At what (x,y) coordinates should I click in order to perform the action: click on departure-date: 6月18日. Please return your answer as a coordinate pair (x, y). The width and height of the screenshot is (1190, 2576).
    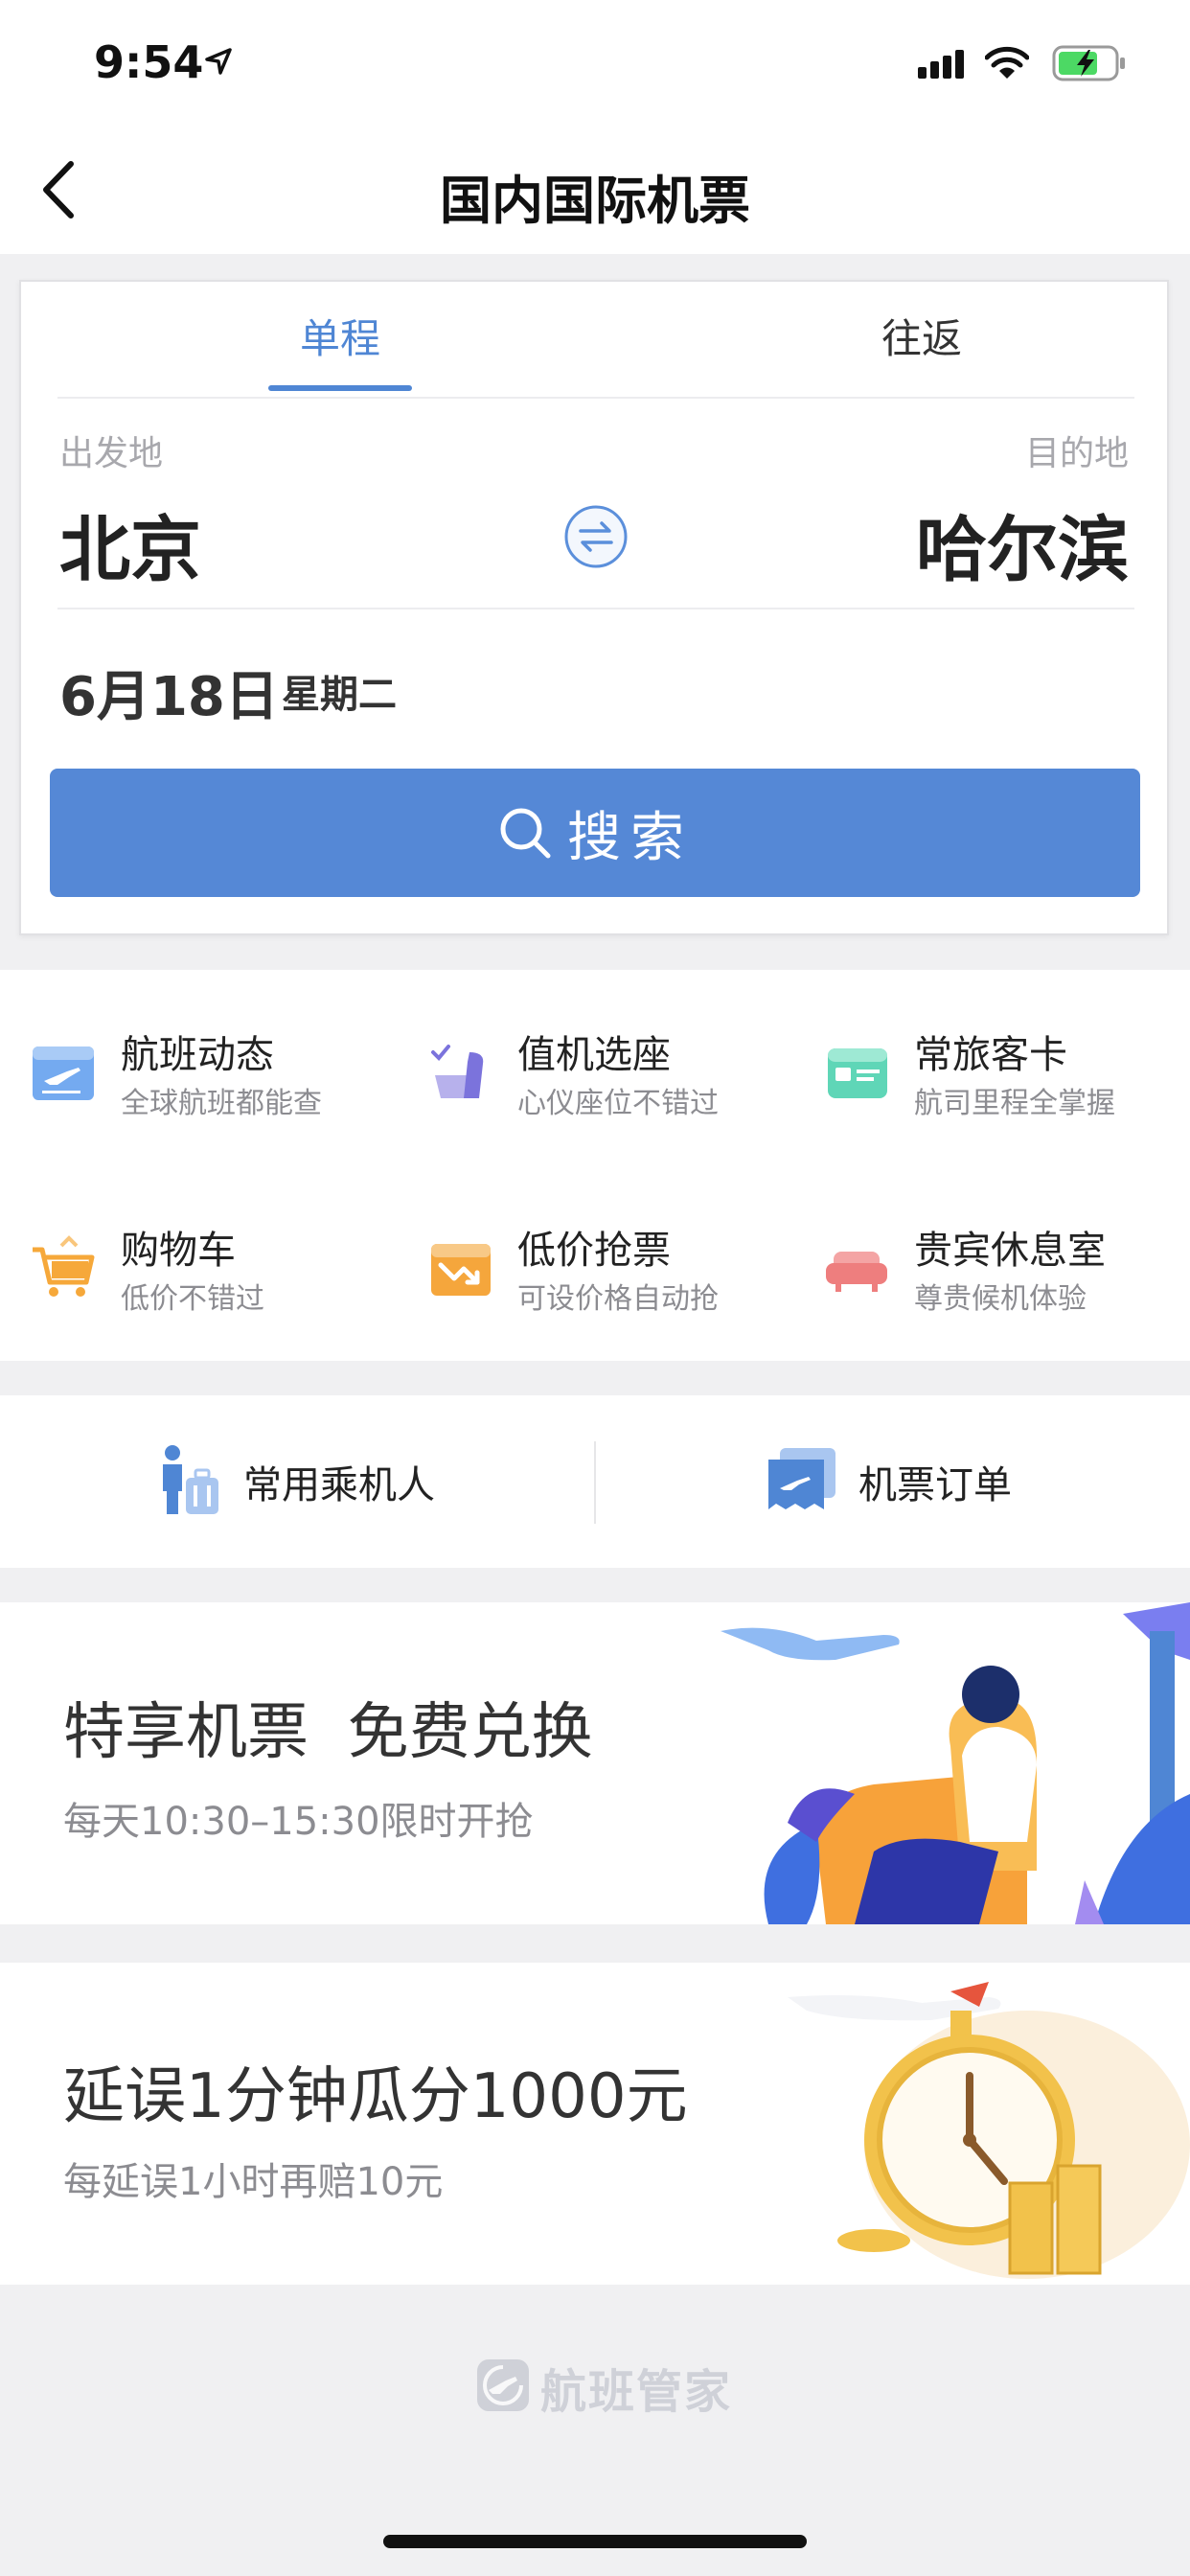
    Looking at the image, I should click on (169, 692).